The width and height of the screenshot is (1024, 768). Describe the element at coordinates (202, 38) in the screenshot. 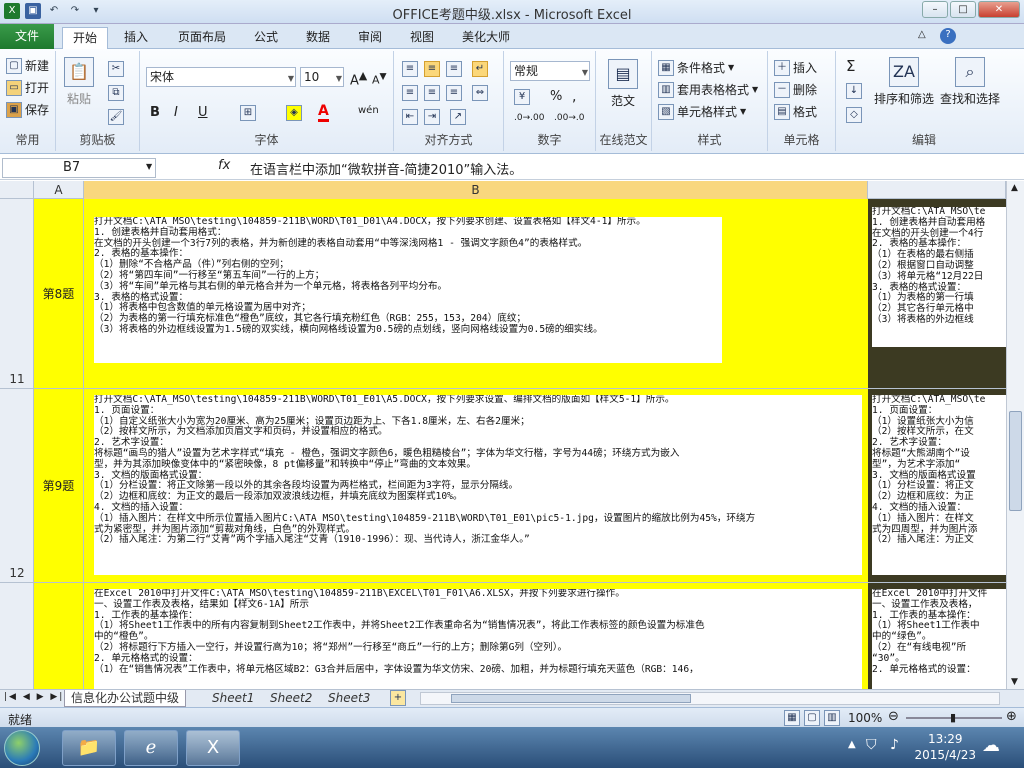

I see `tab-page-layout: 页面布局` at that location.